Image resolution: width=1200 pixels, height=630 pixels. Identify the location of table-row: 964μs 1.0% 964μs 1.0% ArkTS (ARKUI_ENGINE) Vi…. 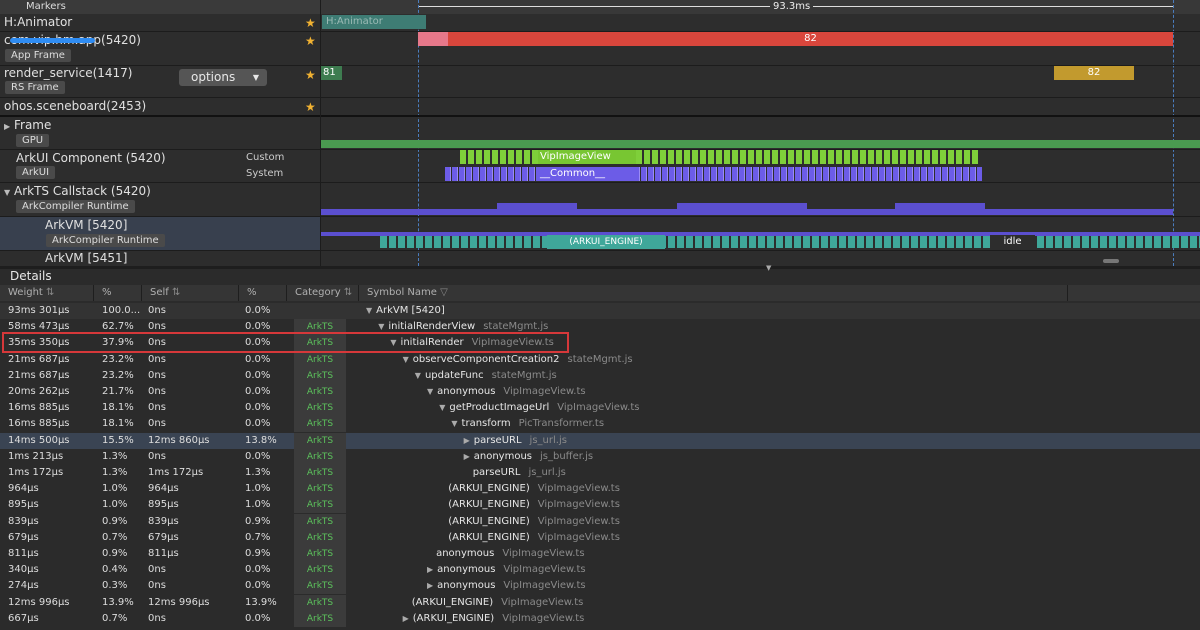
(600, 489).